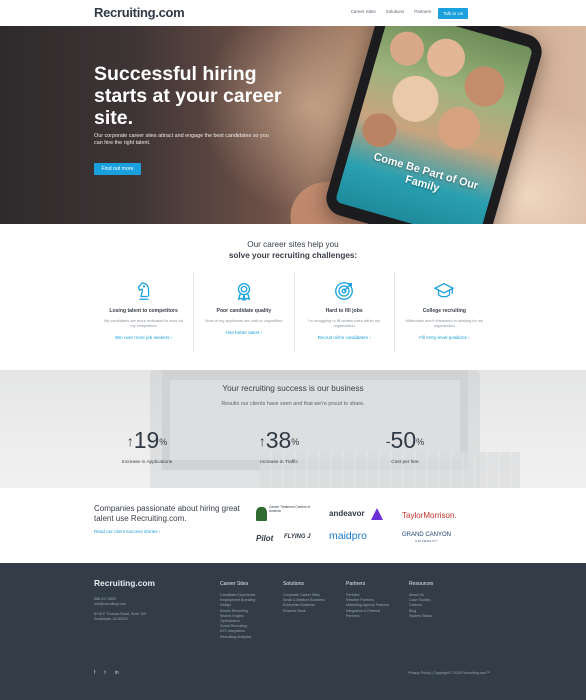 The width and height of the screenshot is (586, 700). I want to click on target-icon, so click(344, 291).